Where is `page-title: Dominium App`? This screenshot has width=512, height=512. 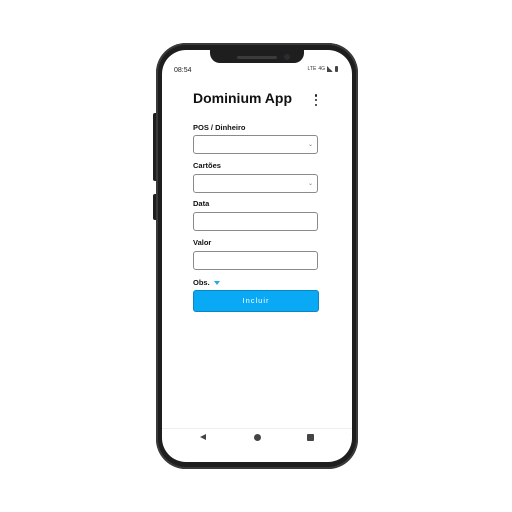 page-title: Dominium App is located at coordinates (243, 98).